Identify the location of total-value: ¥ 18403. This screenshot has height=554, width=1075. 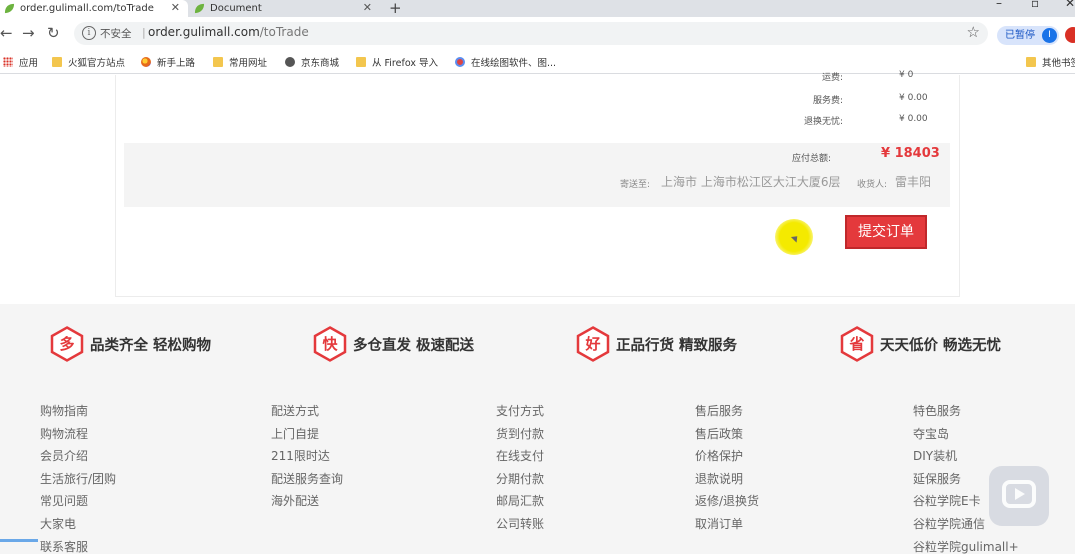
(910, 153).